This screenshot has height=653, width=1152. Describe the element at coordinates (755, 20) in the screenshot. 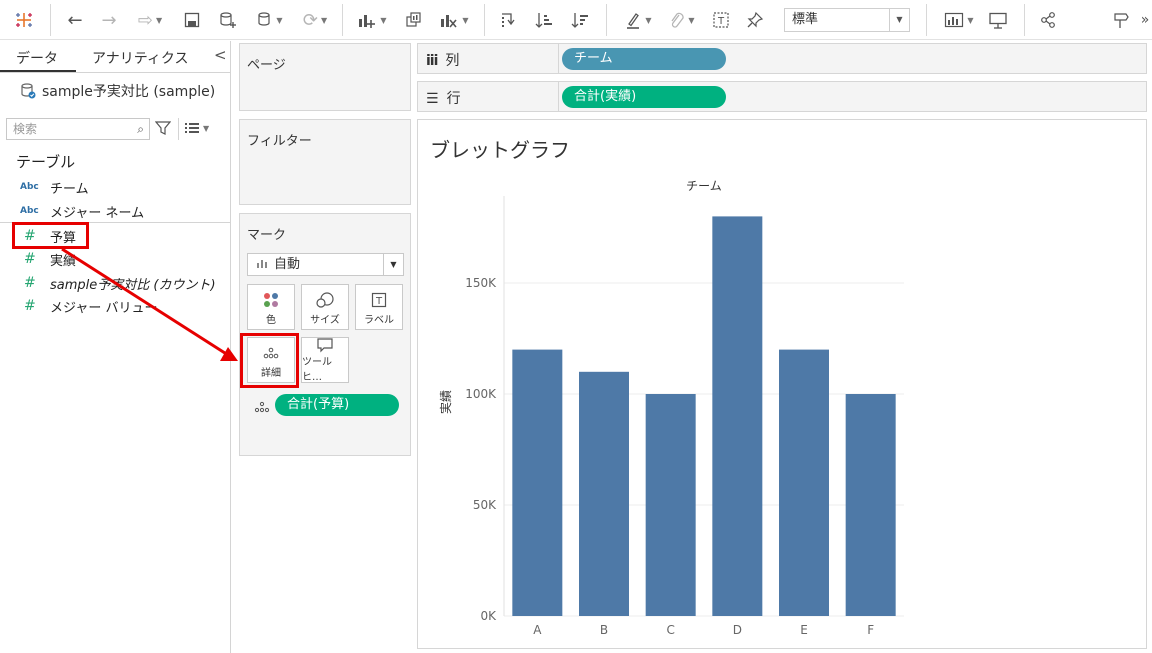

I see `pin-icon` at that location.